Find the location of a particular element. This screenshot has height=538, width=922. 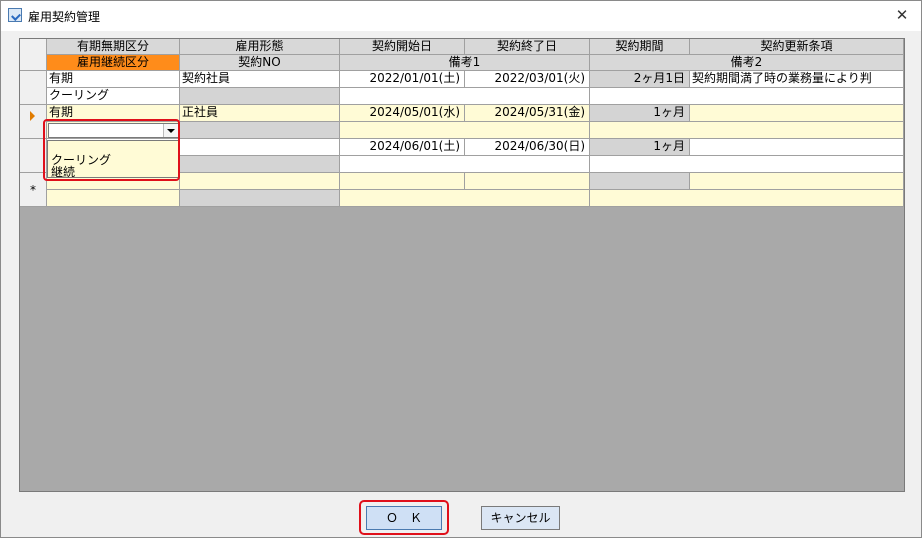

cancel-button: キャンセル is located at coordinates (520, 518).